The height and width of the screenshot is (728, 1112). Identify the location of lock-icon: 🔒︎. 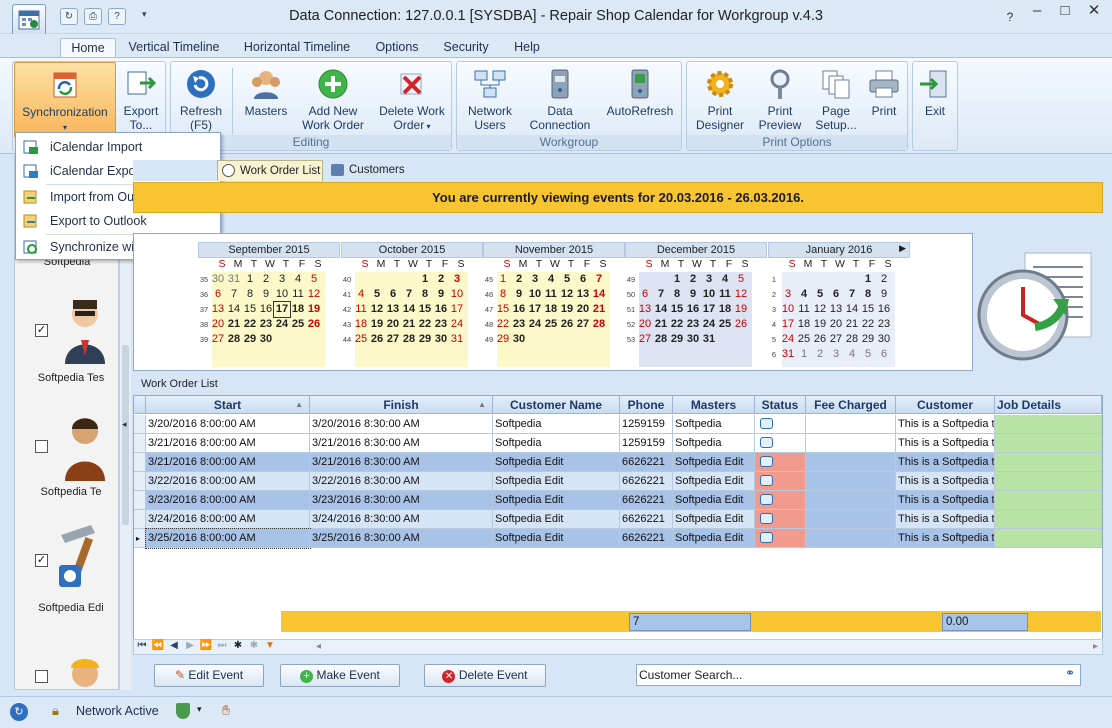
(55, 711).